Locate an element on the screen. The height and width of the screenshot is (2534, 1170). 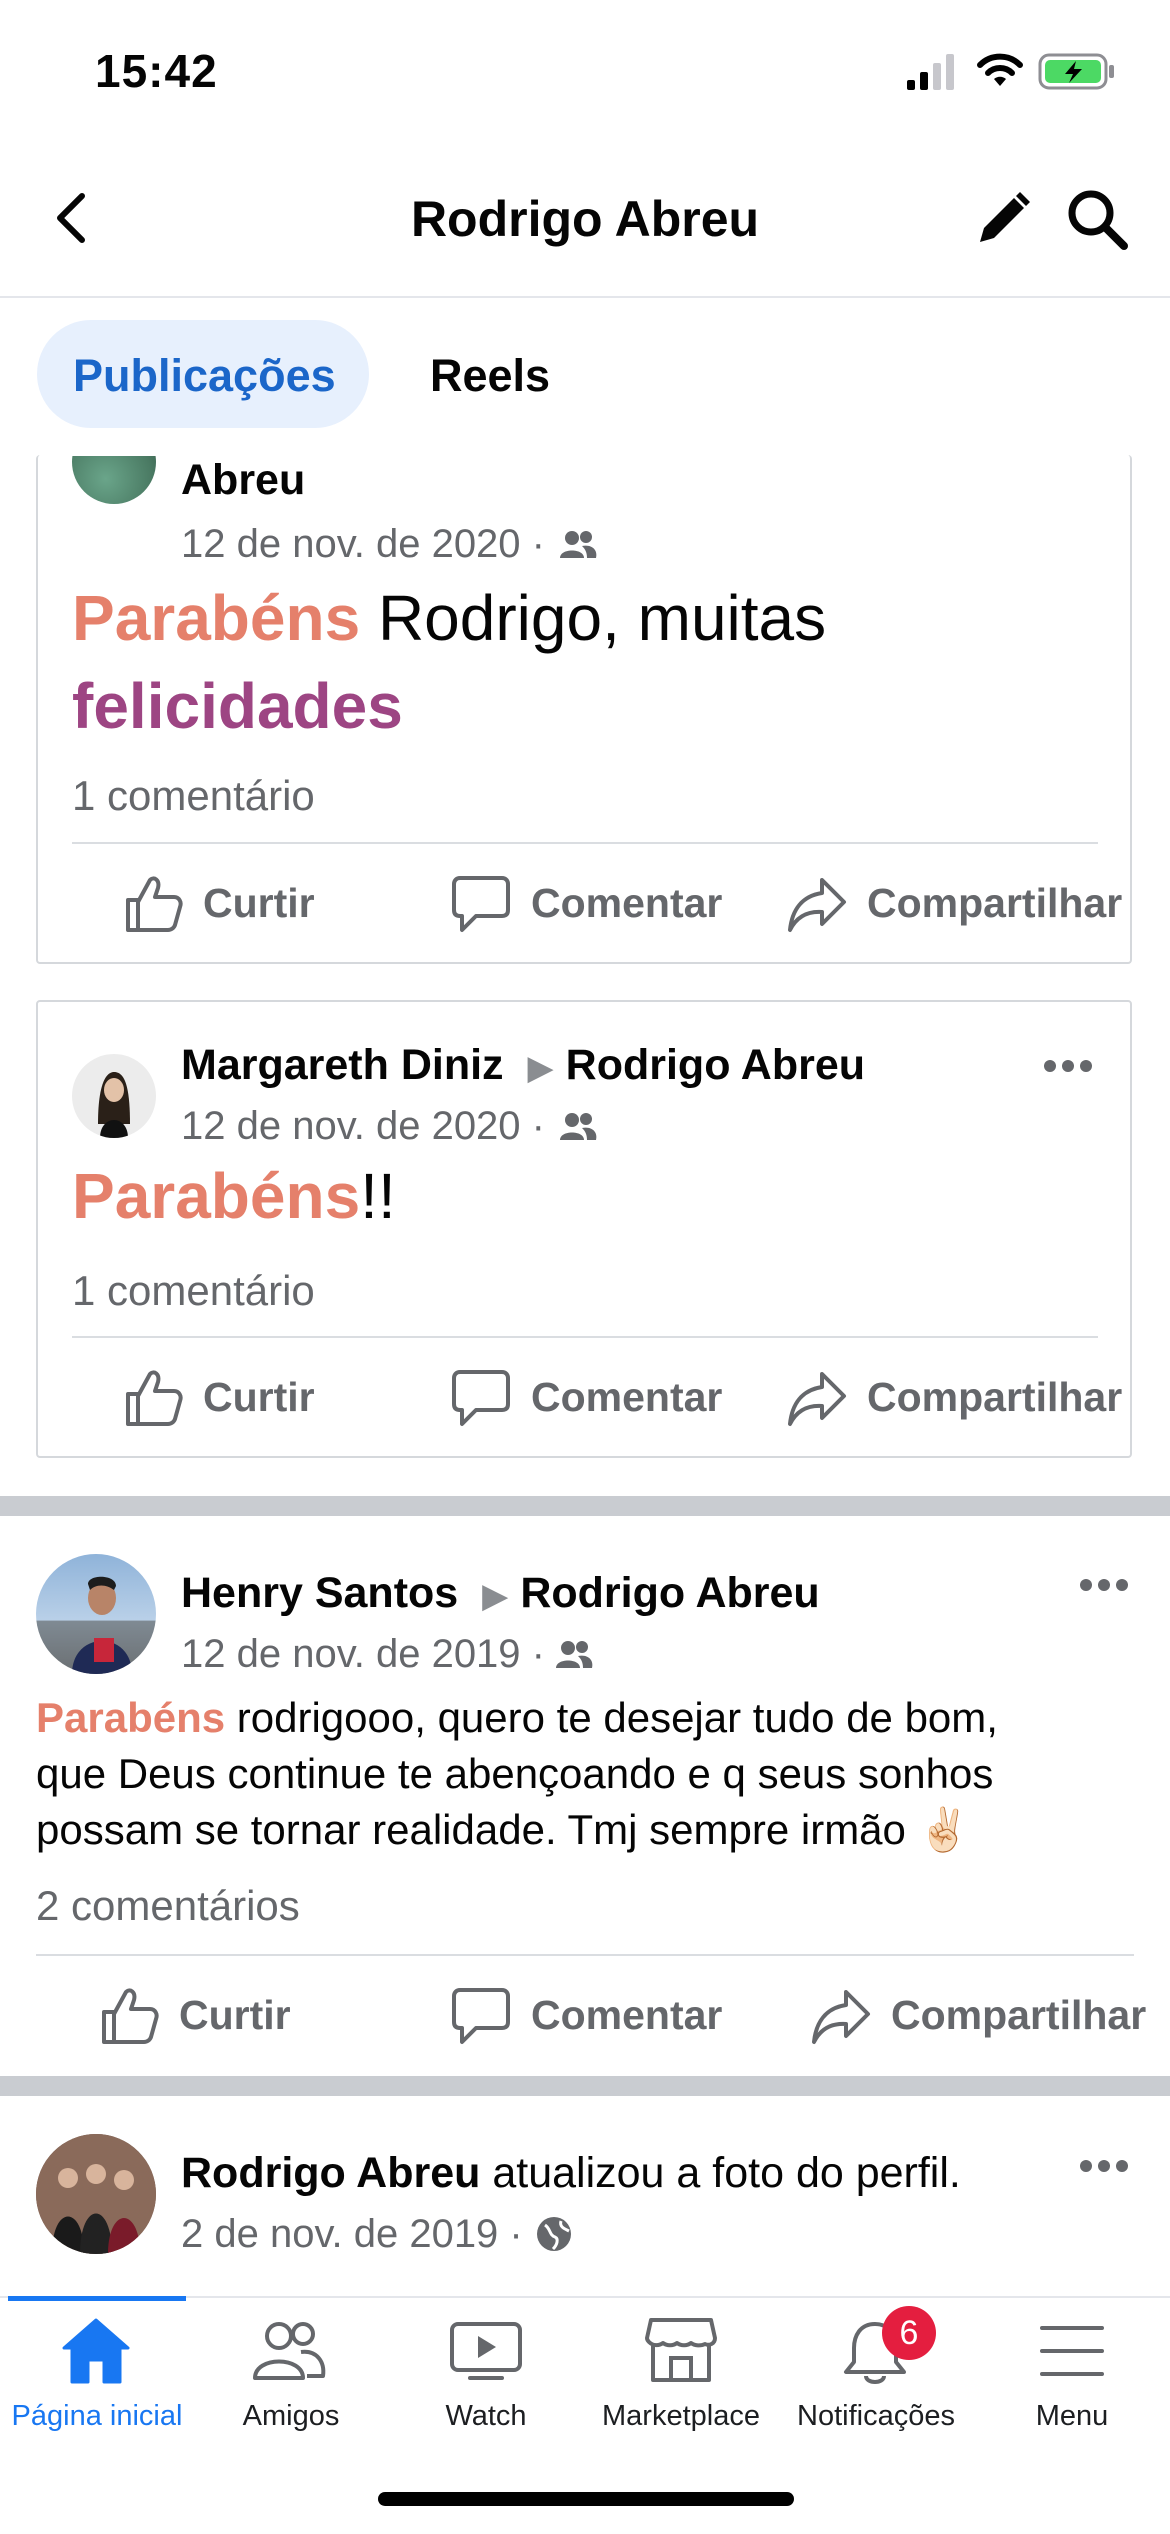
post-author: Rodrigo Abreu is located at coordinates (330, 2173).